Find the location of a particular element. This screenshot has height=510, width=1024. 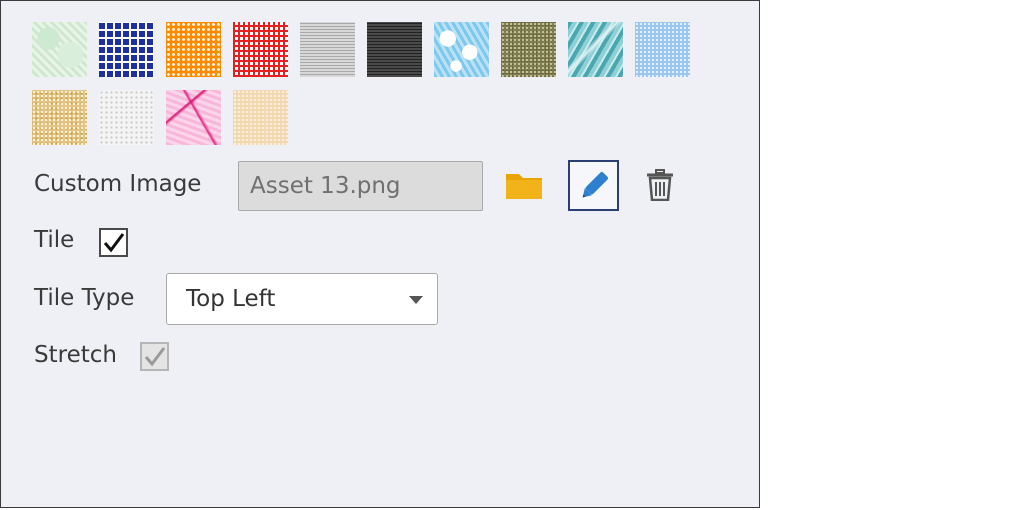

tile-type-label: Tile Type is located at coordinates (84, 298).